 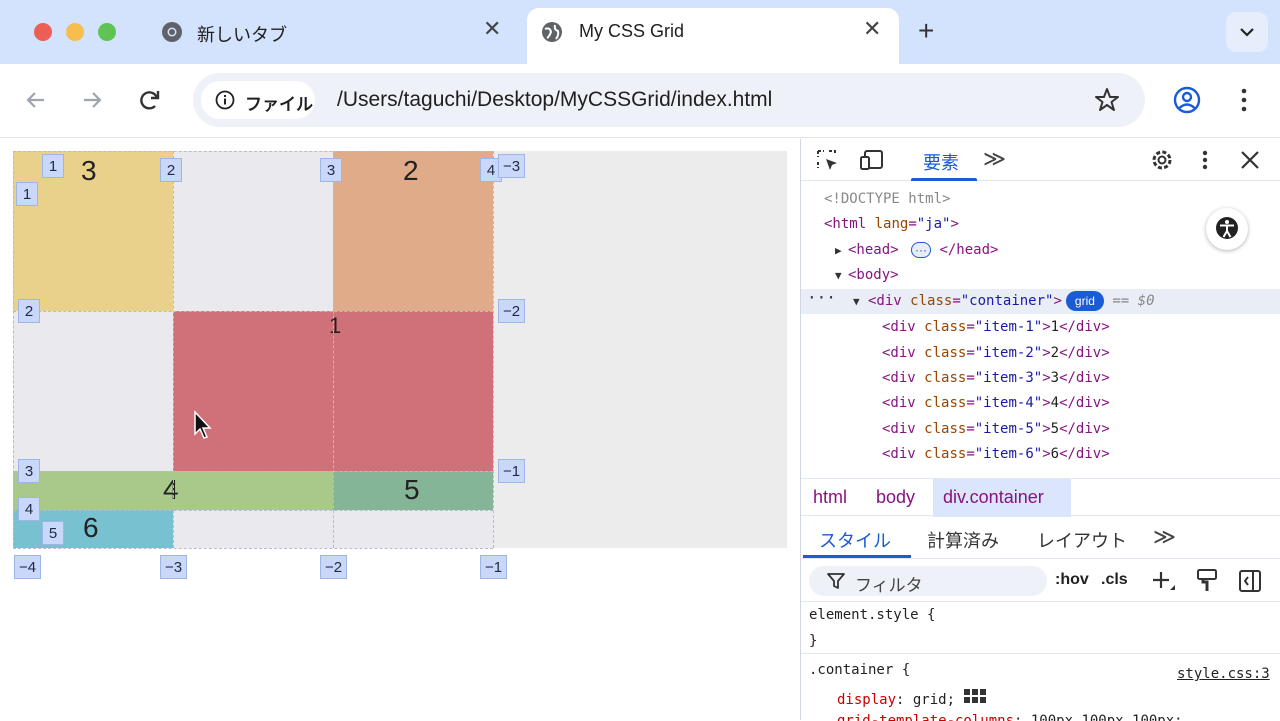 I want to click on star-bookmark-icon, so click(x=1107, y=100).